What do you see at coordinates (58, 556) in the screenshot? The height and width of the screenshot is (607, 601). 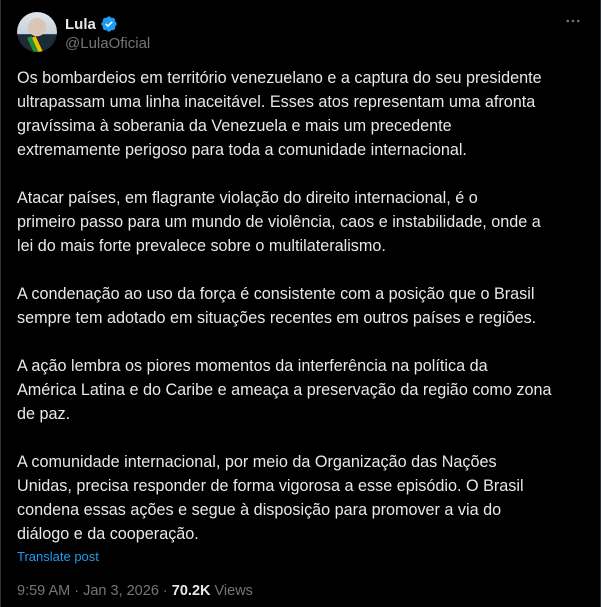 I see `translate-post-link: Translate post` at bounding box center [58, 556].